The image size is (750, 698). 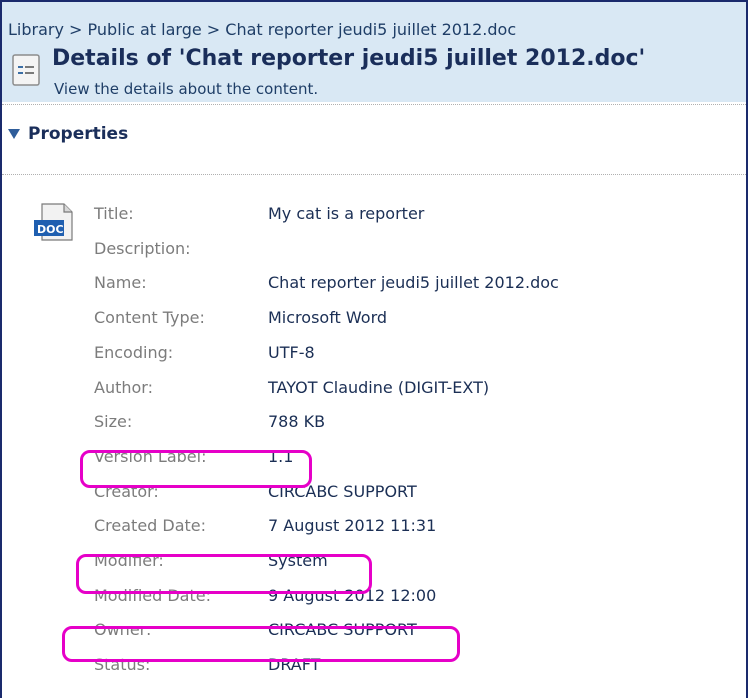 I want to click on property-row: Title: My cat is a reporter, so click(x=374, y=215).